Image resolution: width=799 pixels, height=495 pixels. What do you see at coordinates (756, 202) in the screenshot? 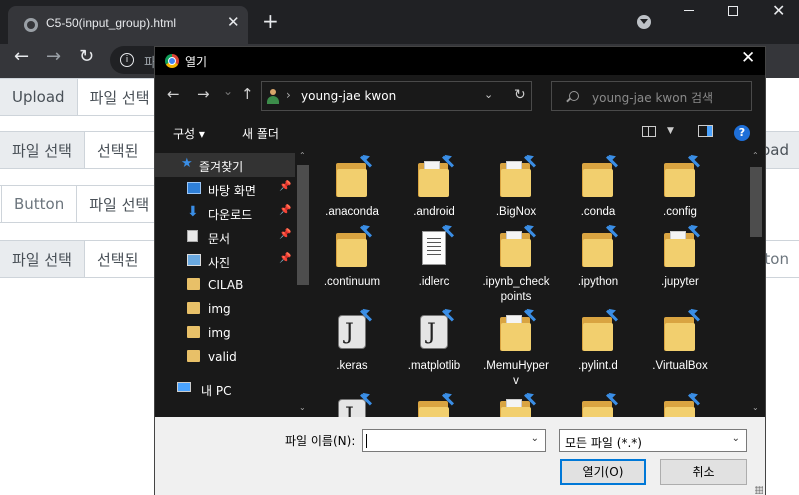
I see `file-scroll-thumb` at bounding box center [756, 202].